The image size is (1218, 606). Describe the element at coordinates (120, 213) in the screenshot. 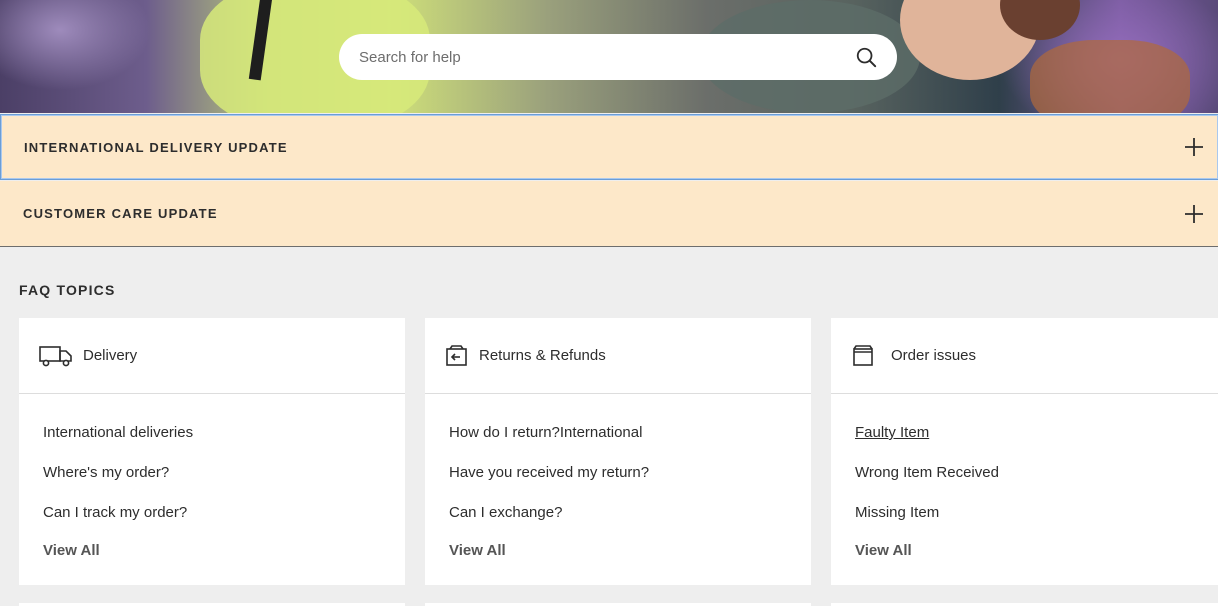

I see `update-title: CUSTOMER CARE UPDATE` at that location.